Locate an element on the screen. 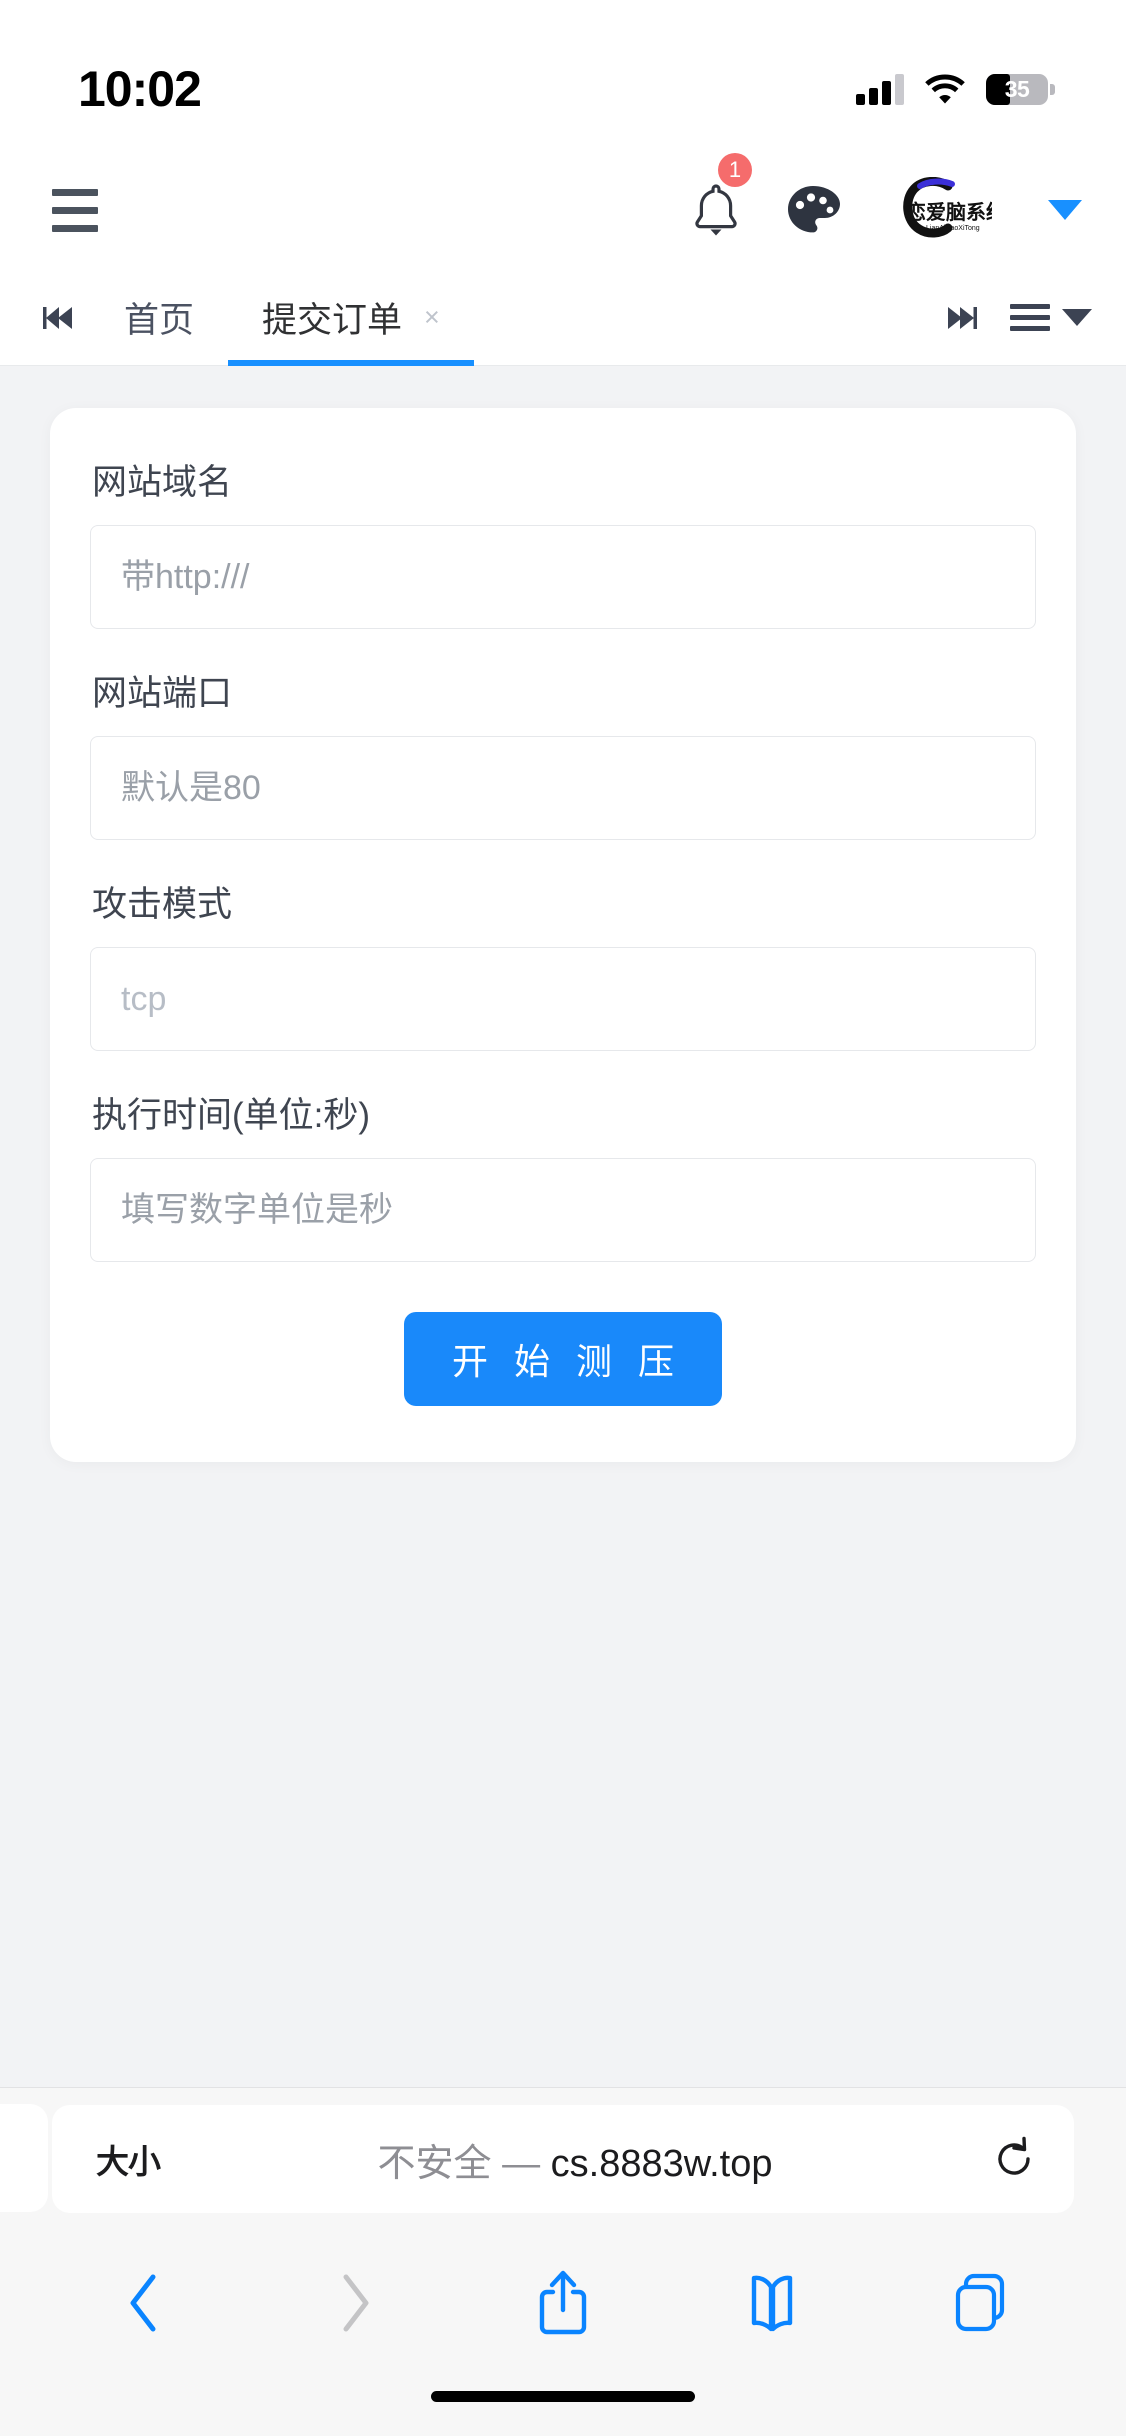 The image size is (1126, 2436). chevron-down-icon is located at coordinates (1065, 210).